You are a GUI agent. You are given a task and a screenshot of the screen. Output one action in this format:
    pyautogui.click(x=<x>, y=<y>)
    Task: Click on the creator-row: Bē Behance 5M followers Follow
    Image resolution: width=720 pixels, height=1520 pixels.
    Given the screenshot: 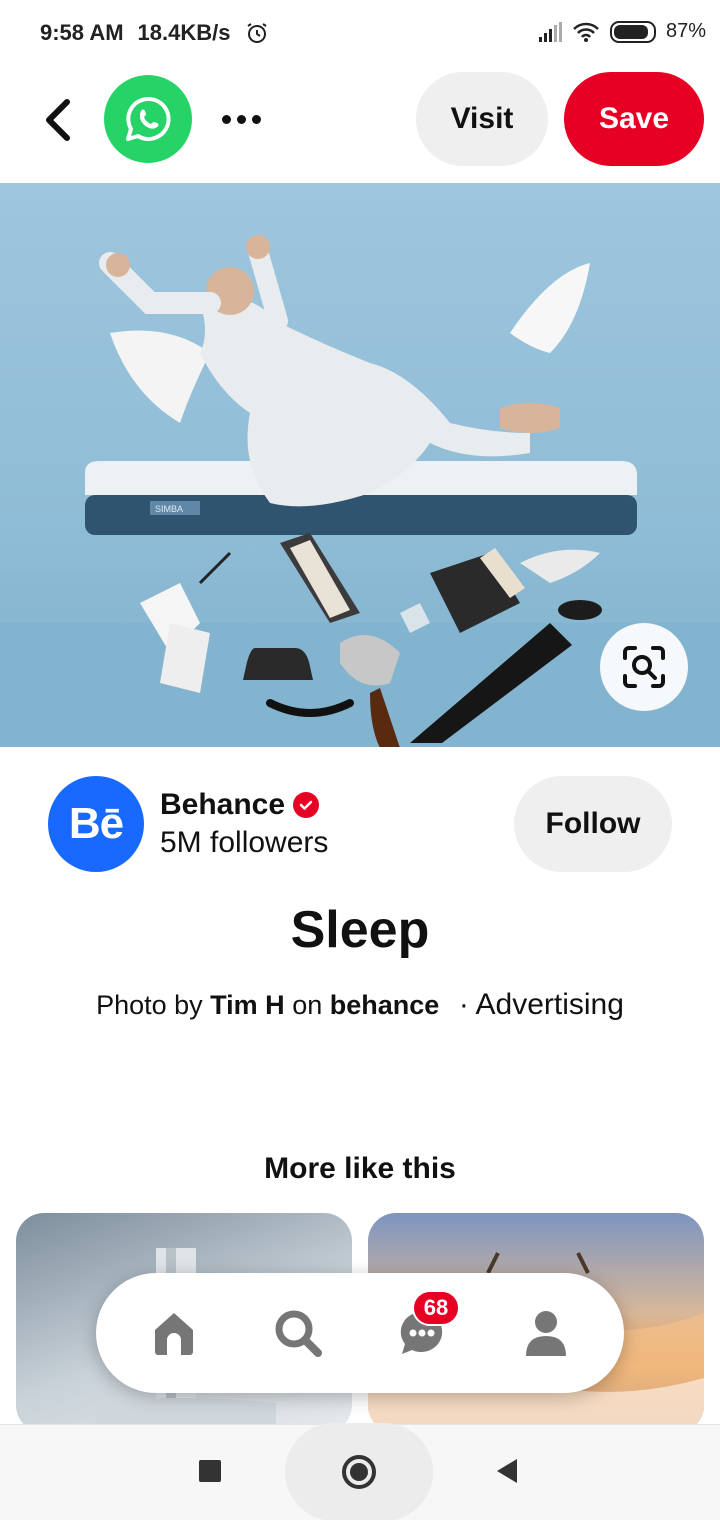 What is the action you would take?
    pyautogui.click(x=360, y=825)
    